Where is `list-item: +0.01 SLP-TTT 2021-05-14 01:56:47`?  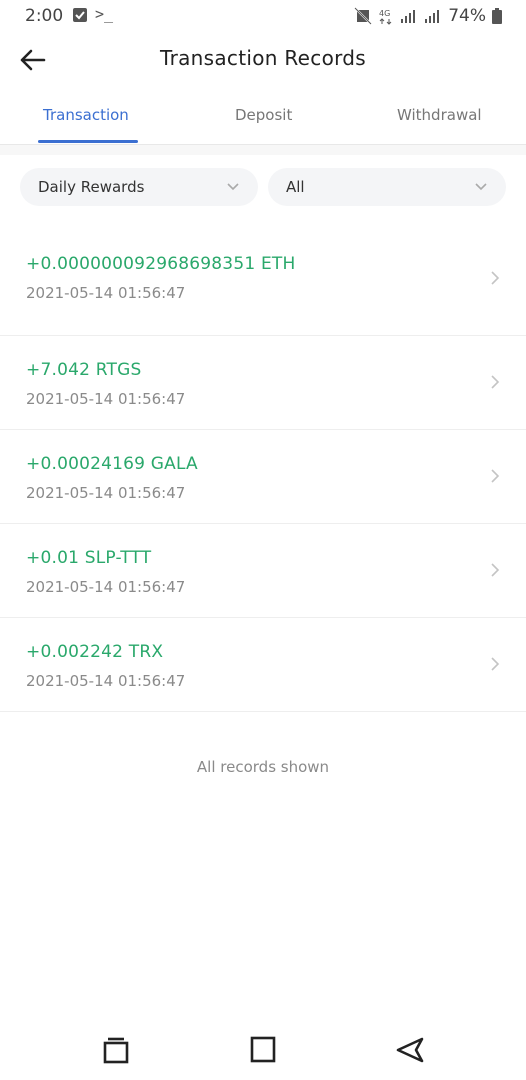
list-item: +0.01 SLP-TTT 2021-05-14 01:56:47 is located at coordinates (263, 571).